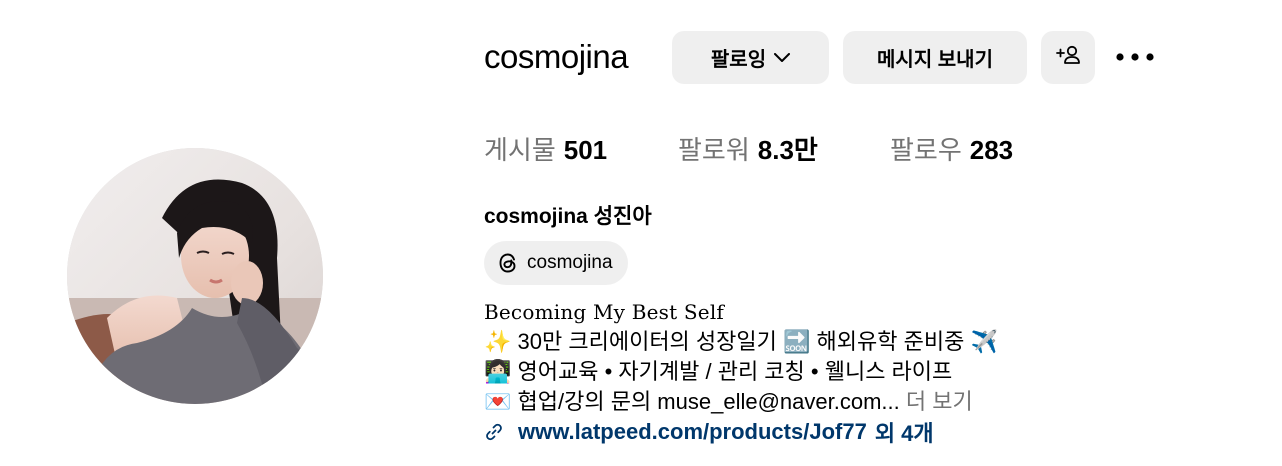  What do you see at coordinates (498, 402) in the screenshot?
I see `love-letter-icon: 💌` at bounding box center [498, 402].